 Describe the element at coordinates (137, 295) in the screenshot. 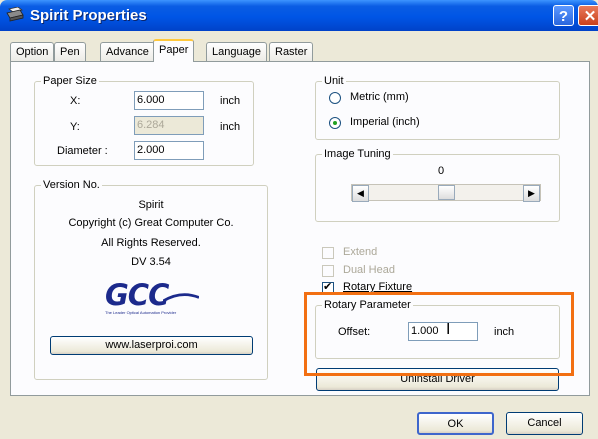

I see `gcc-logo-text: GCC` at that location.